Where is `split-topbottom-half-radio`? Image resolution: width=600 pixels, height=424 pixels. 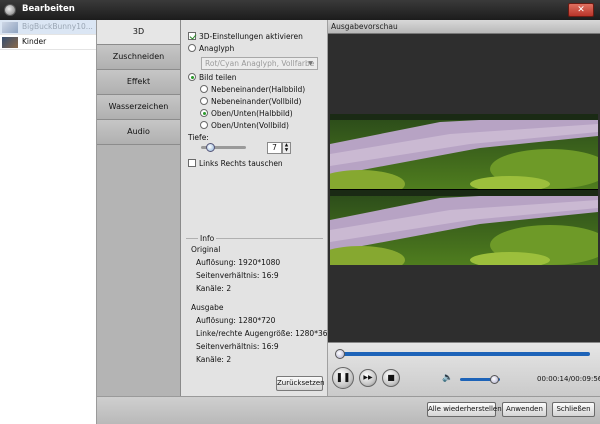 split-topbottom-half-radio is located at coordinates (204, 113).